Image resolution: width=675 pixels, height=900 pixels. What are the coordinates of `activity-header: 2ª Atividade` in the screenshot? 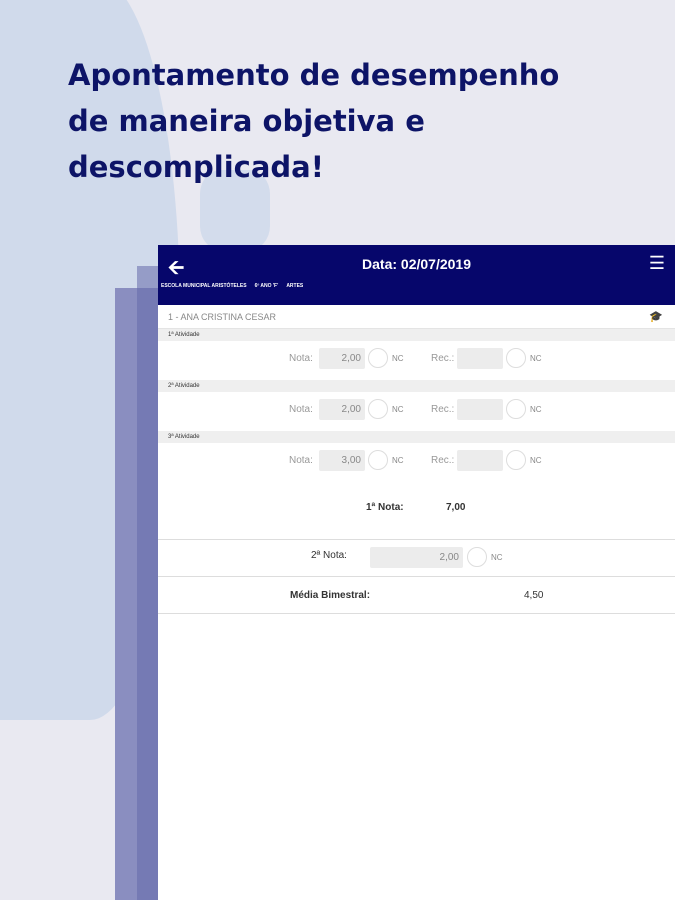 It's located at (416, 386).